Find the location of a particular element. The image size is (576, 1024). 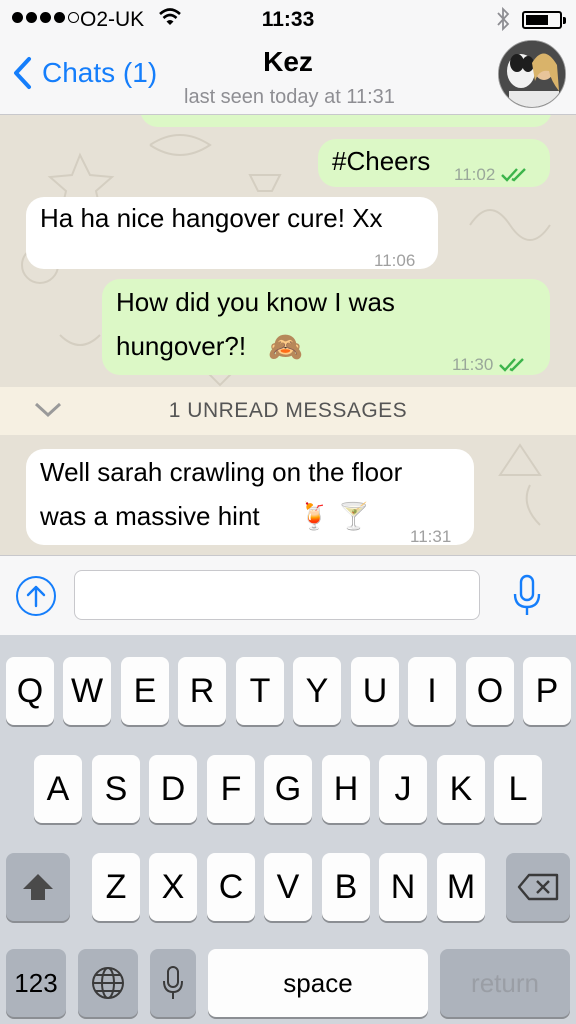

globe-key is located at coordinates (108, 983).